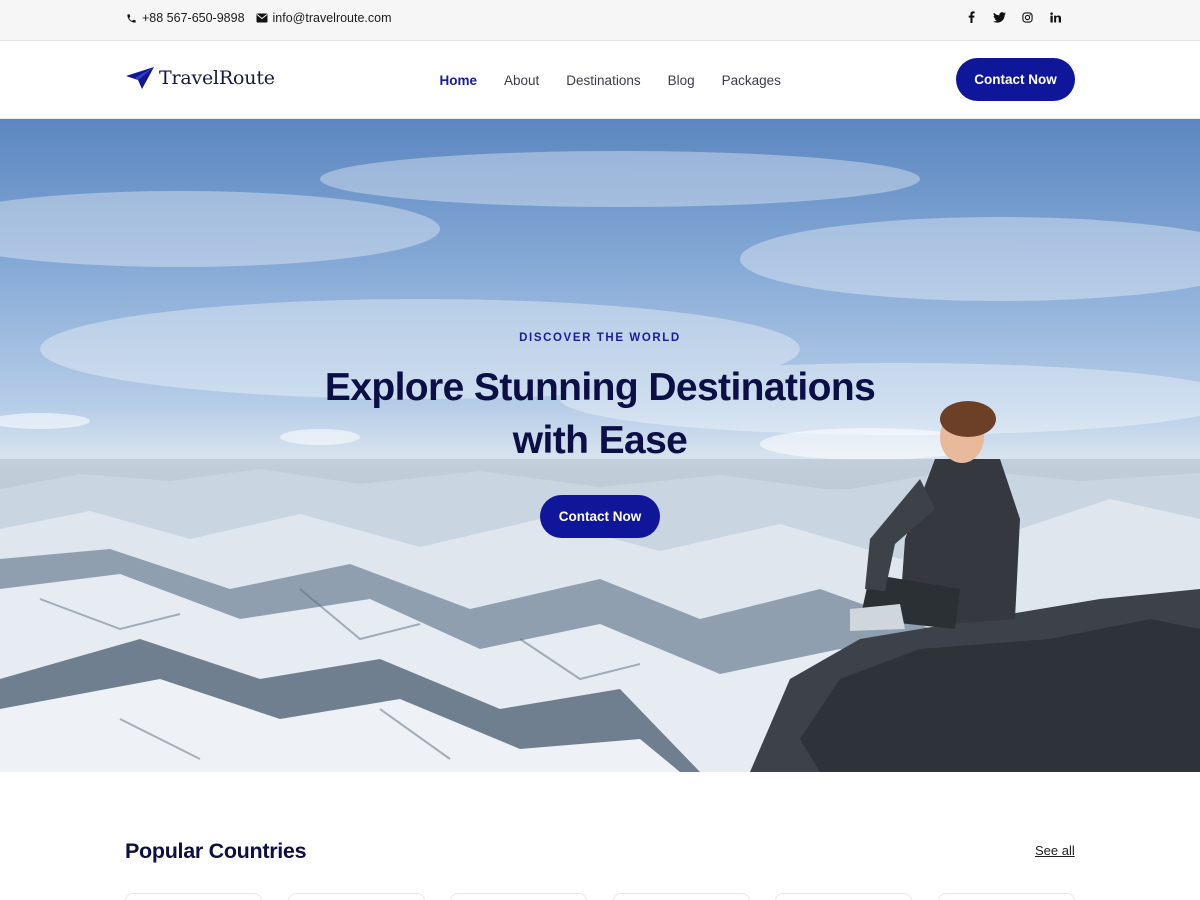 This screenshot has width=1200, height=900. I want to click on phone-link: +88 567-650-9898, so click(185, 18).